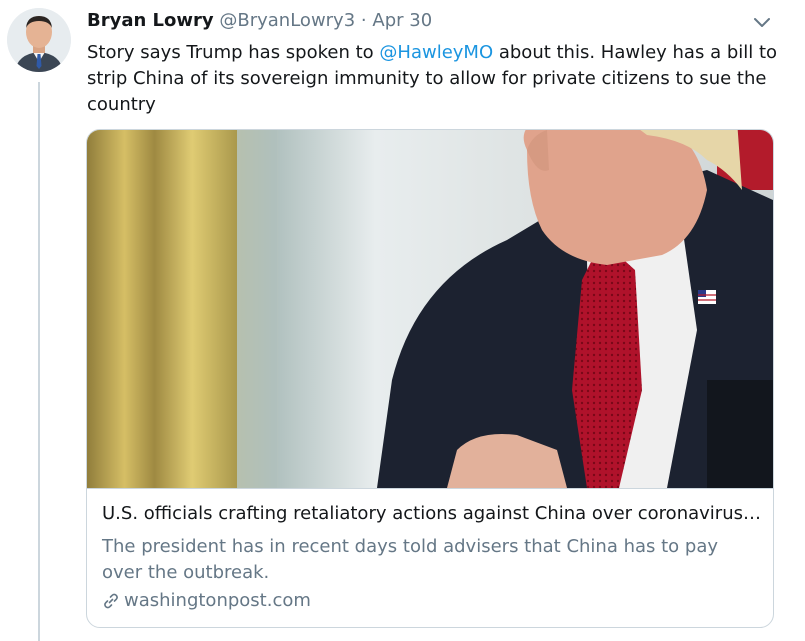 The height and width of the screenshot is (641, 805). I want to click on tweet-date: Apr 30, so click(402, 20).